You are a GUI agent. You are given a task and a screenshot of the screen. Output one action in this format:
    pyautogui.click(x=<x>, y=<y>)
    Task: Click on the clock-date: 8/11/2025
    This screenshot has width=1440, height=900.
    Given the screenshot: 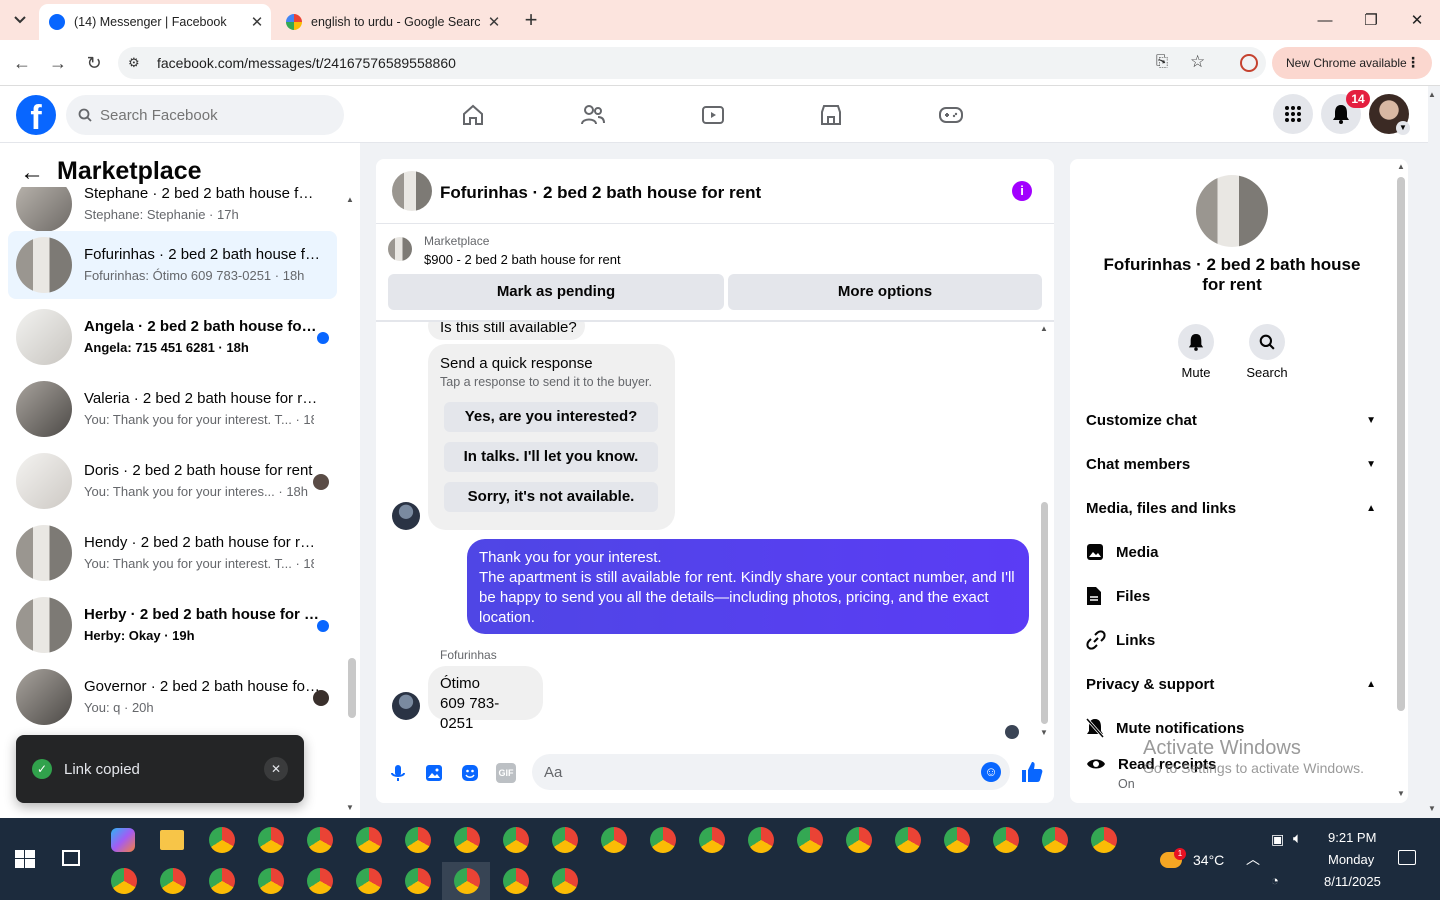 What is the action you would take?
    pyautogui.click(x=1352, y=881)
    